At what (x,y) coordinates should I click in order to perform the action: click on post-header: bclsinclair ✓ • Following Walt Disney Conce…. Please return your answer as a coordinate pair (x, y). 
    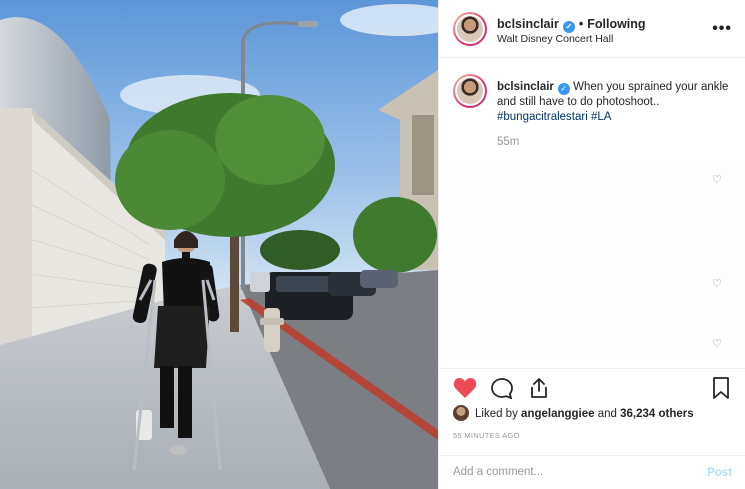
    Looking at the image, I should click on (592, 29).